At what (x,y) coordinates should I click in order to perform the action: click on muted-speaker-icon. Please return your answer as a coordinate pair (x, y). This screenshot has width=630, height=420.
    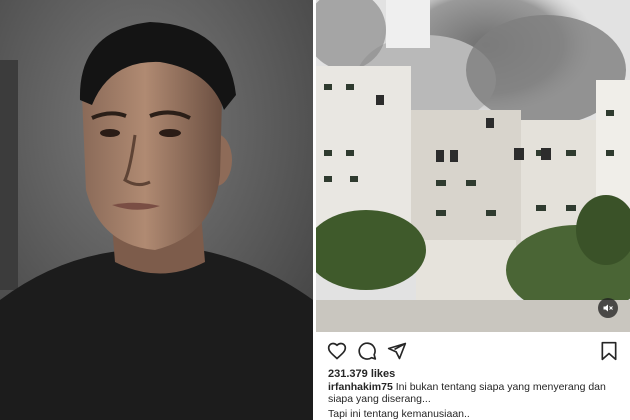
    Looking at the image, I should click on (608, 308).